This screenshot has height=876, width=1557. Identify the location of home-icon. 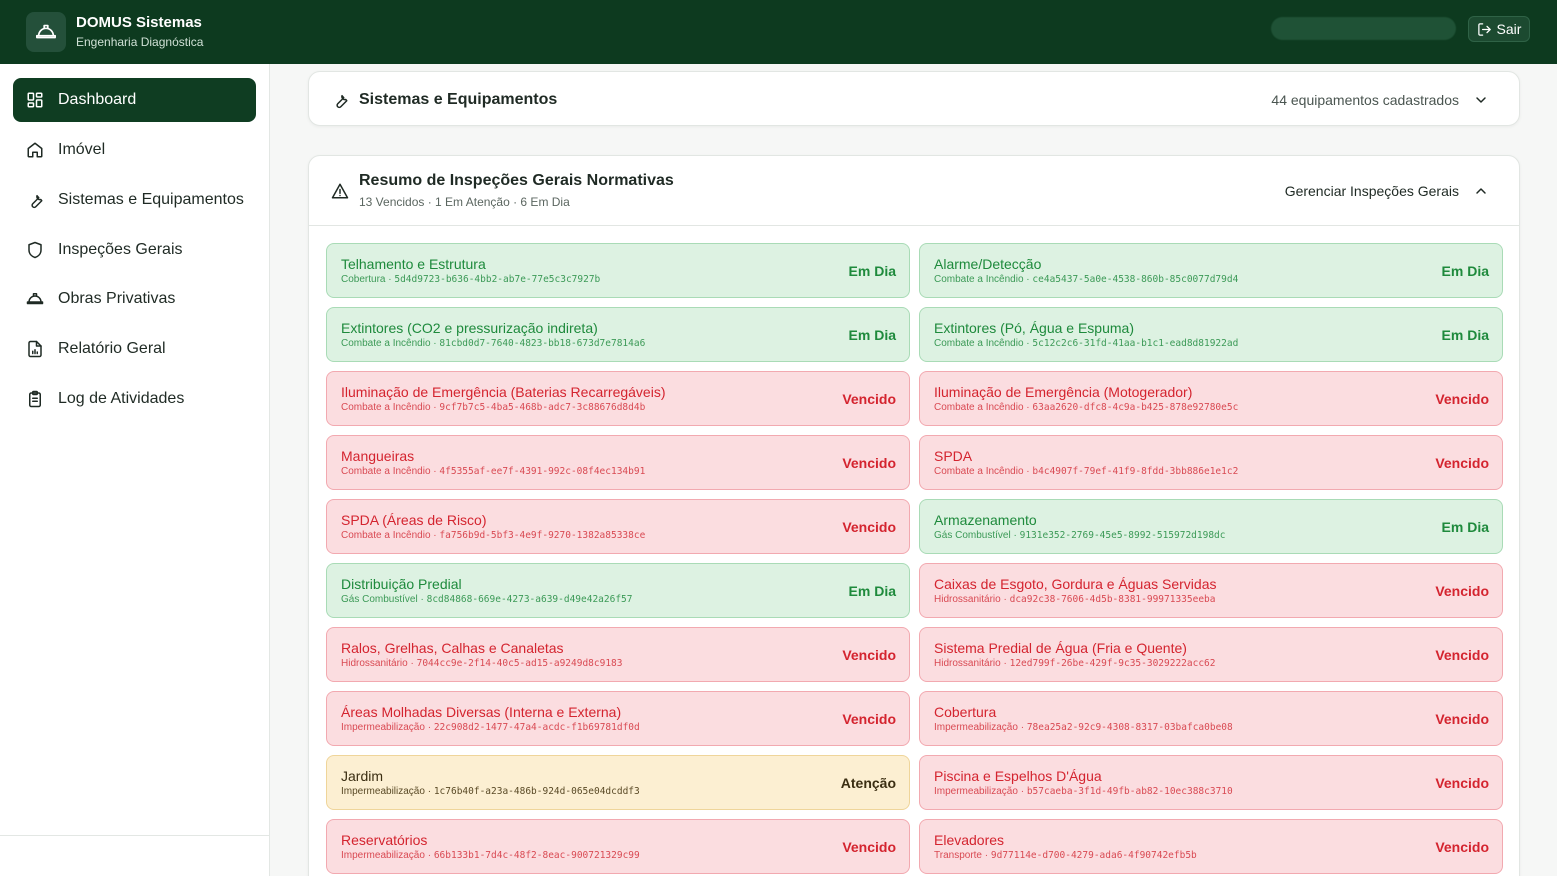
(35, 150).